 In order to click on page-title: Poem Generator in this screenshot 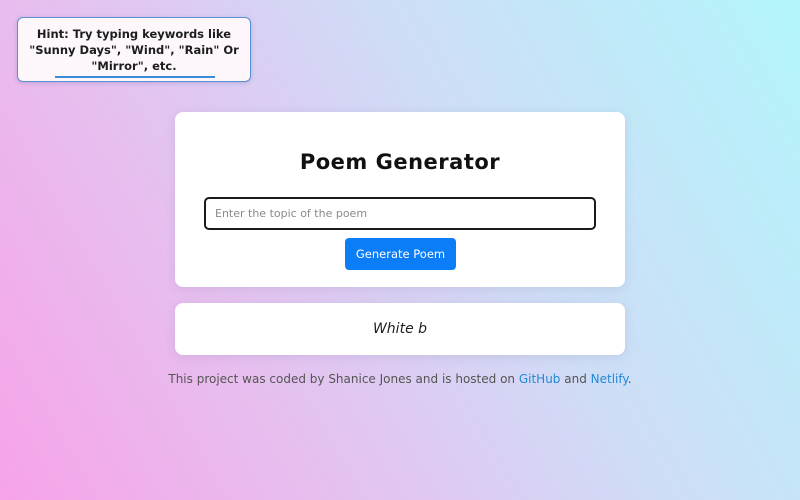, I will do `click(400, 162)`.